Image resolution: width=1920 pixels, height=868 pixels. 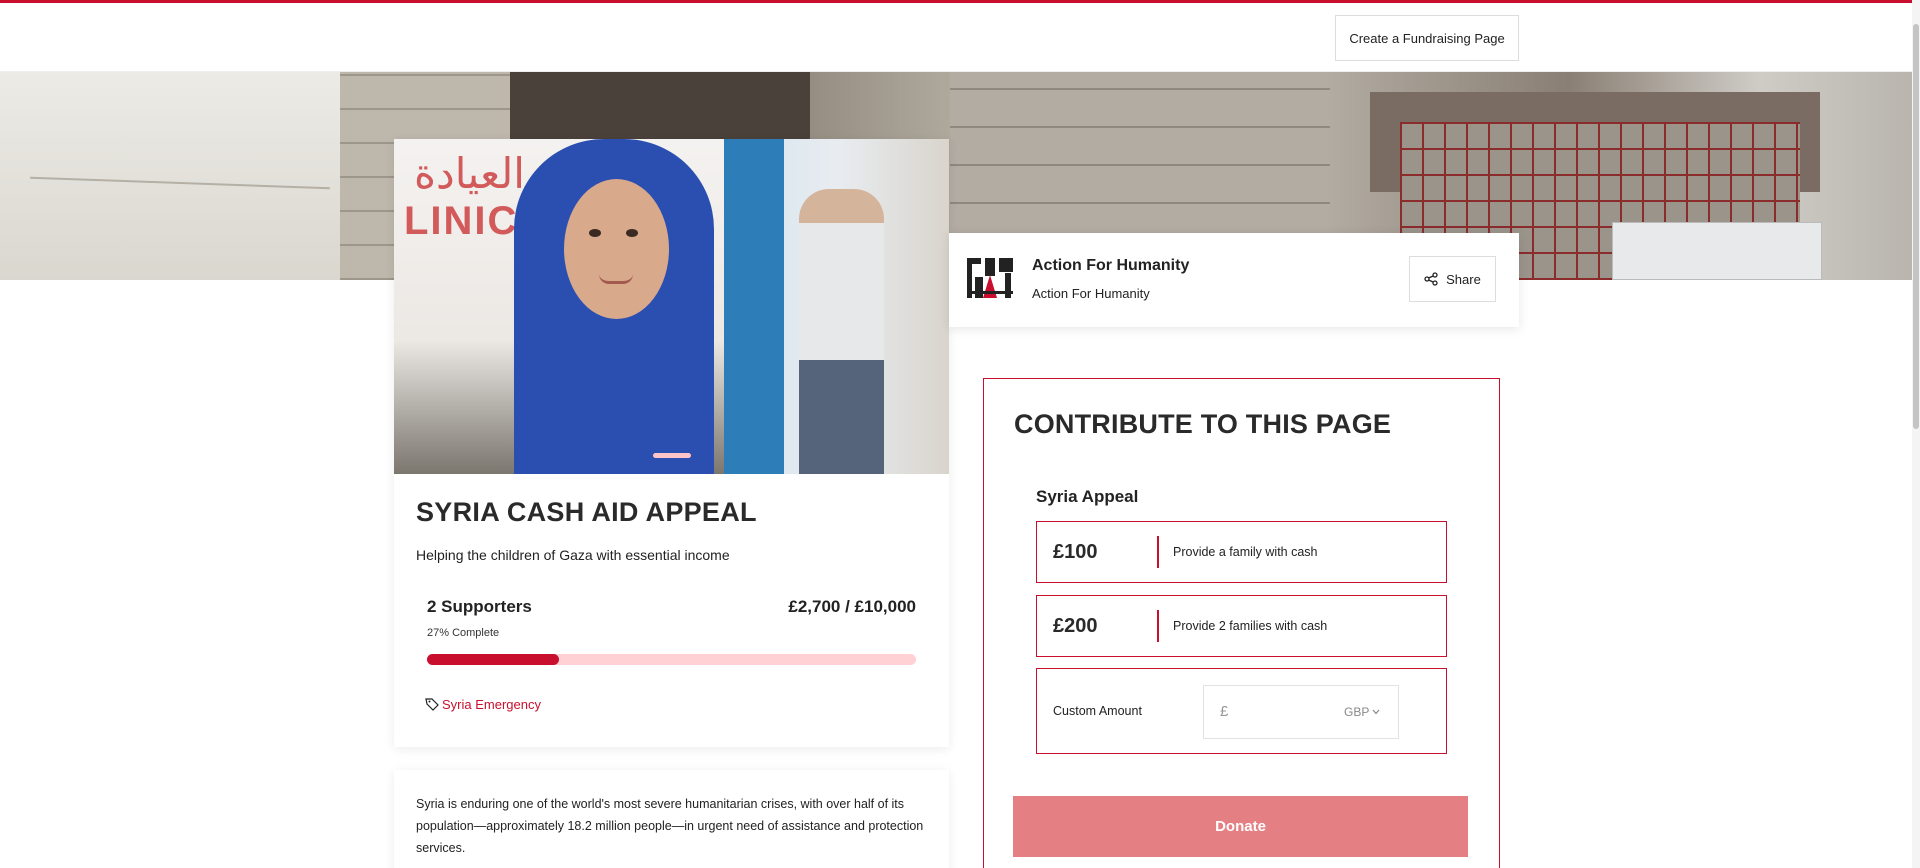 I want to click on create-fundraising-page-button: Create a Fundraising Page, so click(x=1427, y=38).